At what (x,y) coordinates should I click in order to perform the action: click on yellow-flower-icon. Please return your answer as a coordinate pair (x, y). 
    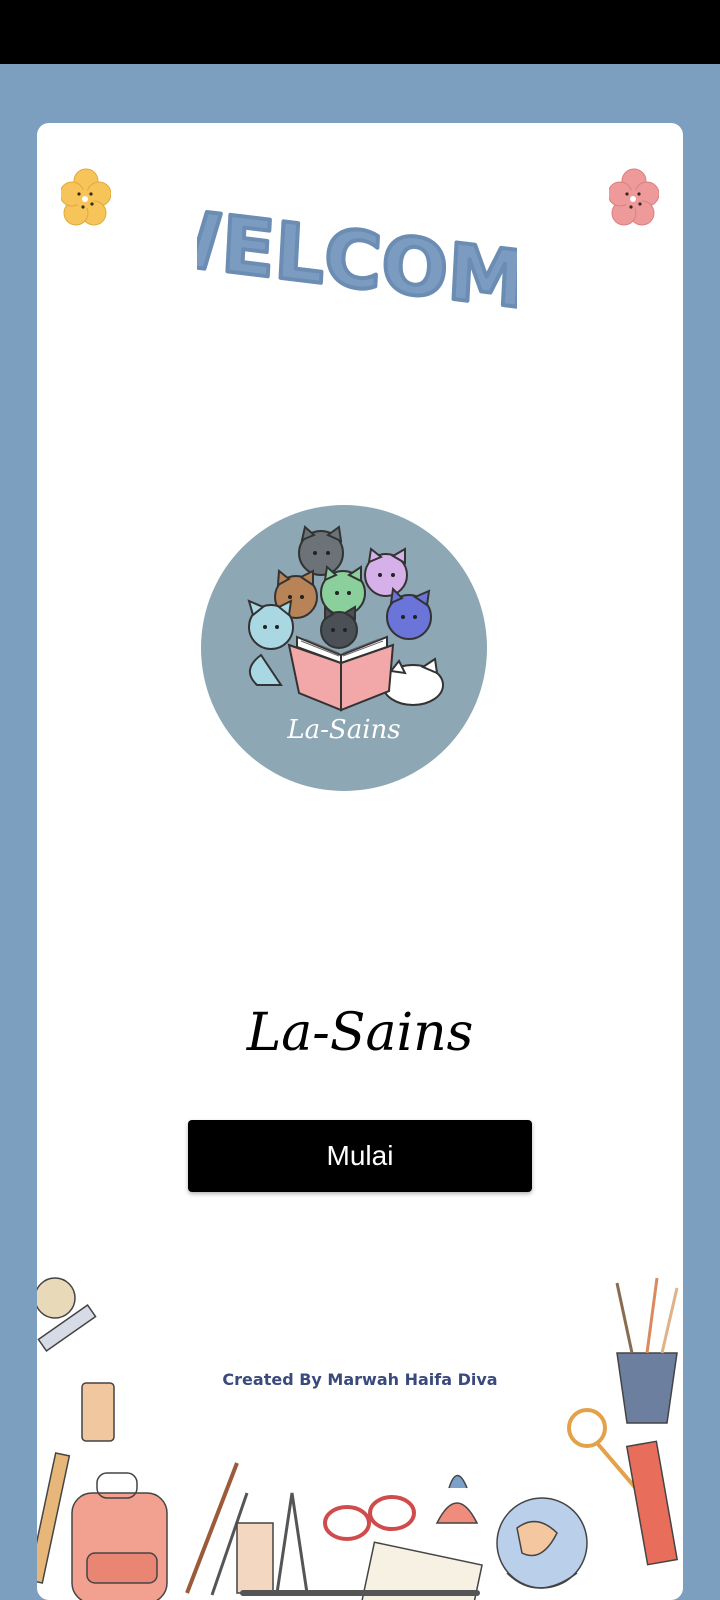
    Looking at the image, I should click on (86, 197).